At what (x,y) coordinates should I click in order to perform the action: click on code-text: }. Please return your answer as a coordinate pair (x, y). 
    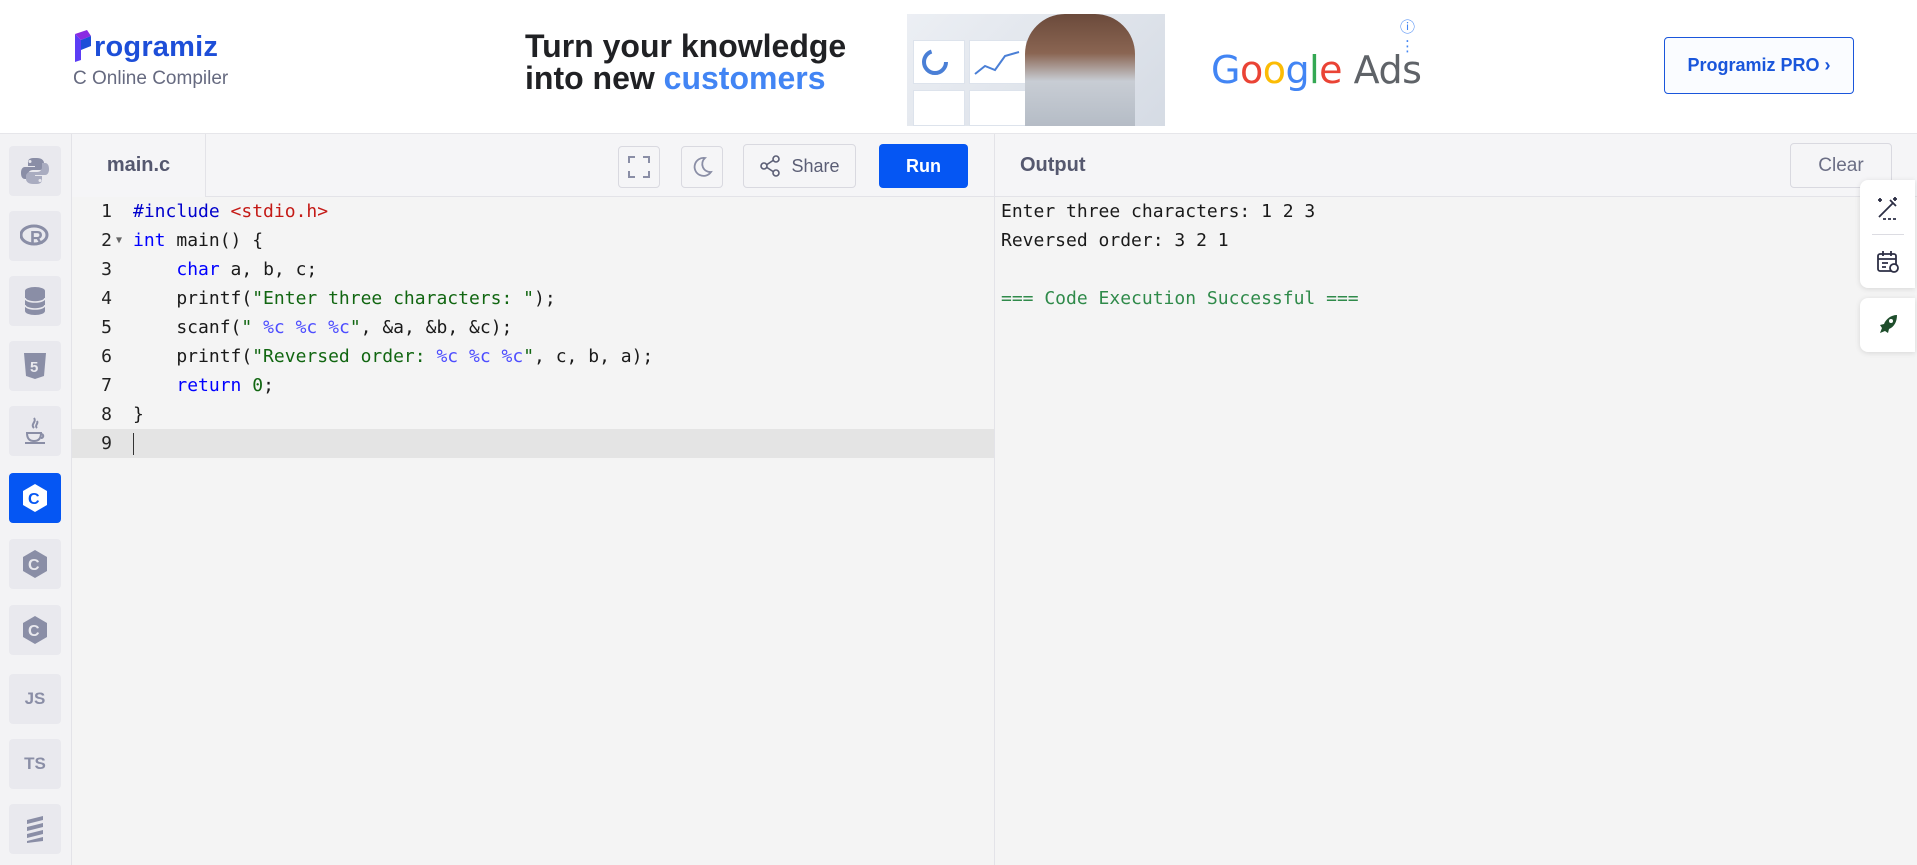
    Looking at the image, I should click on (138, 414).